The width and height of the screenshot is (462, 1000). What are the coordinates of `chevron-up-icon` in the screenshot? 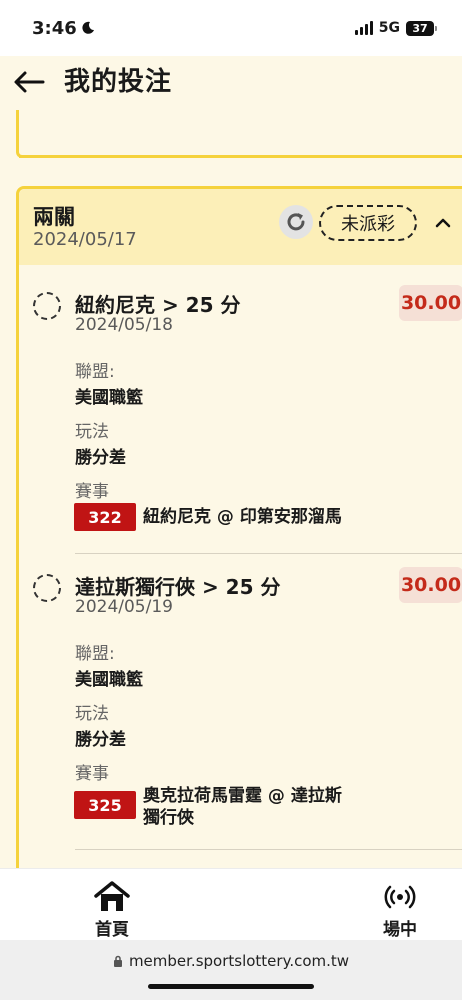 It's located at (443, 223).